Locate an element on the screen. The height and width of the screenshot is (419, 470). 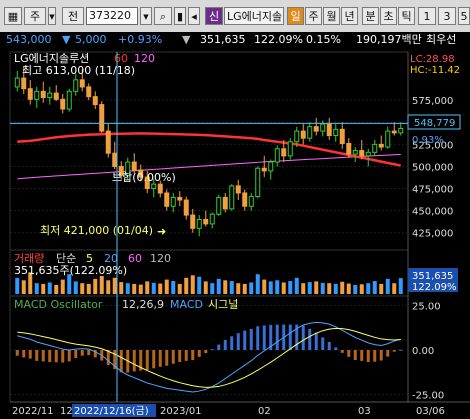
trade-amount: 190,197백만 is located at coordinates (389, 39).